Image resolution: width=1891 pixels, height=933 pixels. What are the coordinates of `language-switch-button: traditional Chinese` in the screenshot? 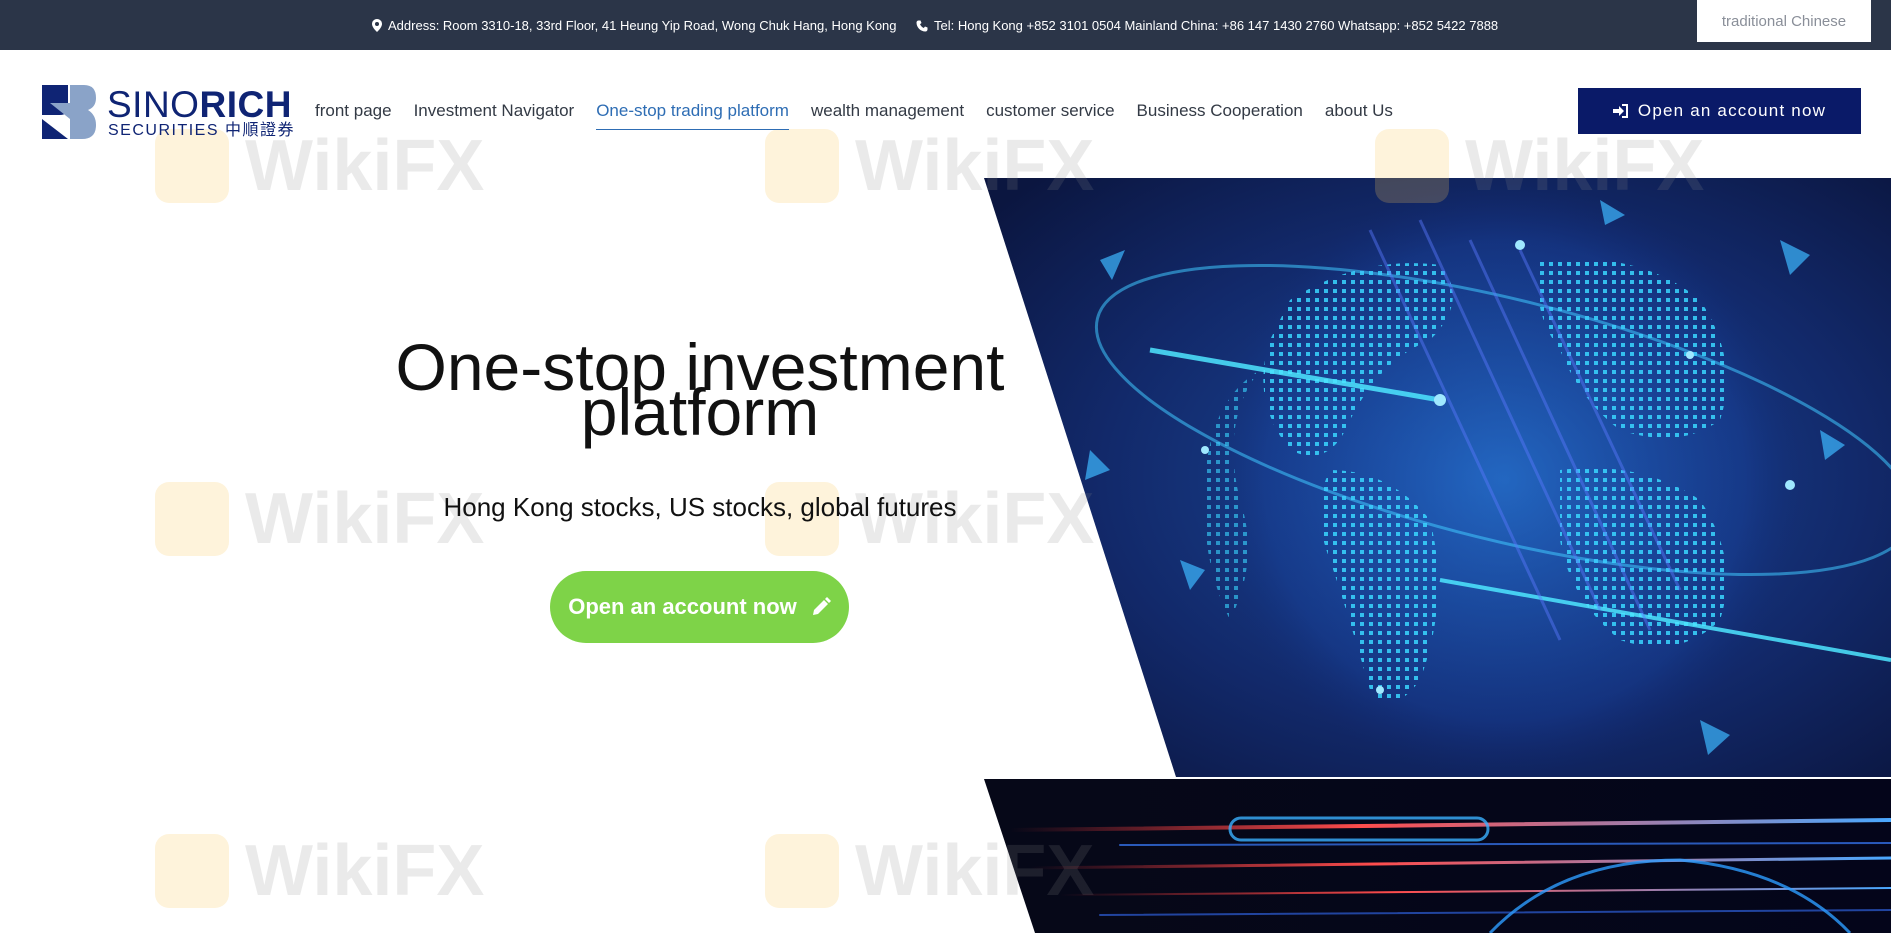 It's located at (1784, 21).